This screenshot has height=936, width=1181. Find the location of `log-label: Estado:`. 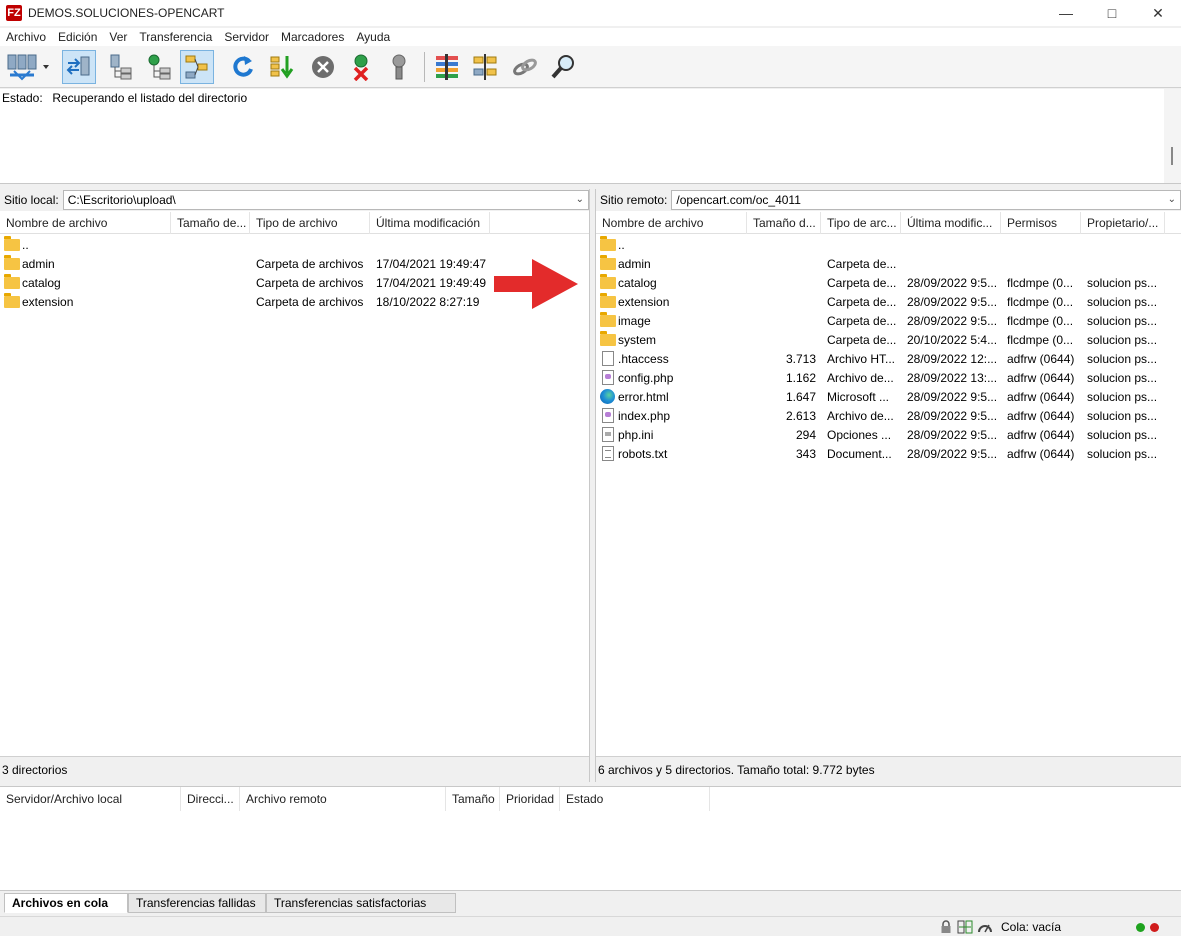

log-label: Estado: is located at coordinates (22, 98).